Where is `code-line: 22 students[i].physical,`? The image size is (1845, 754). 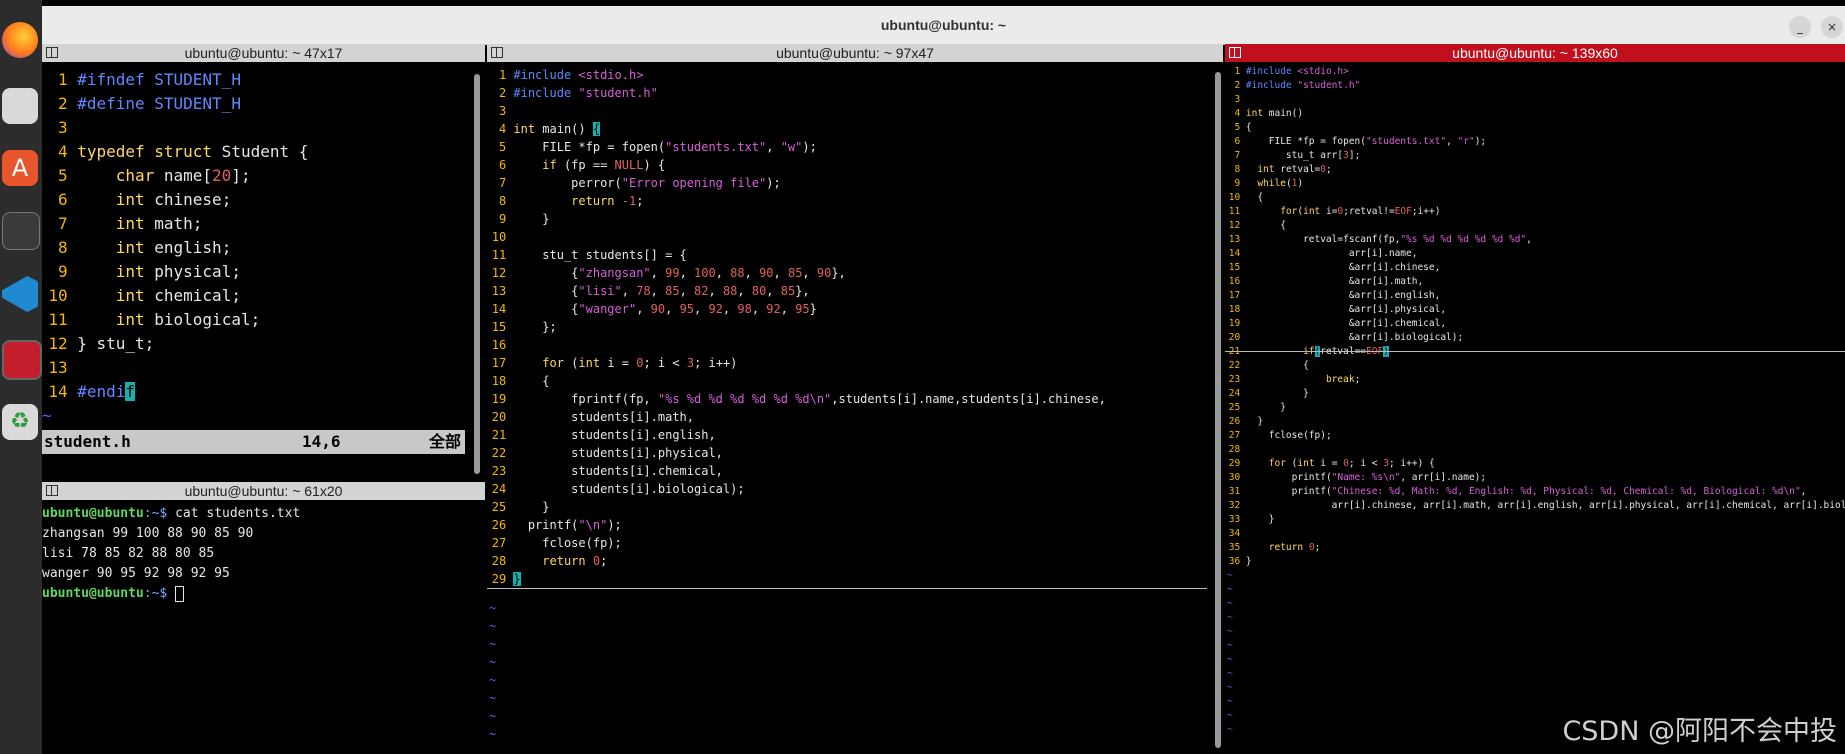 code-line: 22 students[i].physical, is located at coordinates (855, 453).